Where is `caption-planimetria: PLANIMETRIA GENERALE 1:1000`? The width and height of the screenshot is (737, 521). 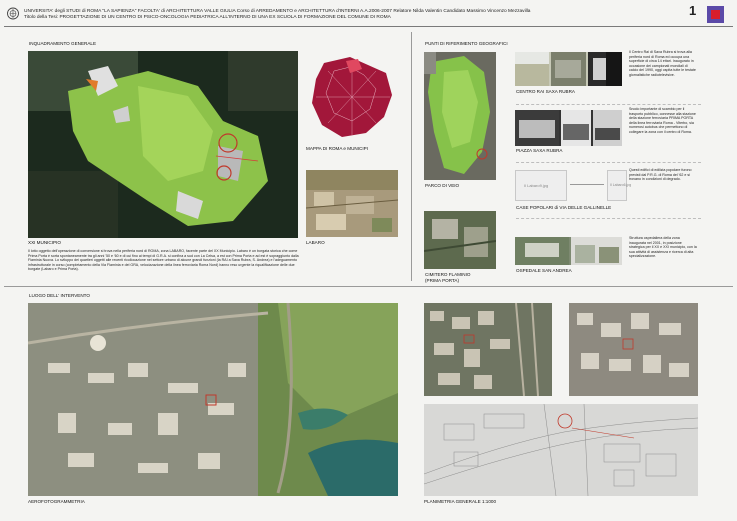
caption-planimetria: PLANIMETRIA GENERALE 1:1000 is located at coordinates (460, 501).